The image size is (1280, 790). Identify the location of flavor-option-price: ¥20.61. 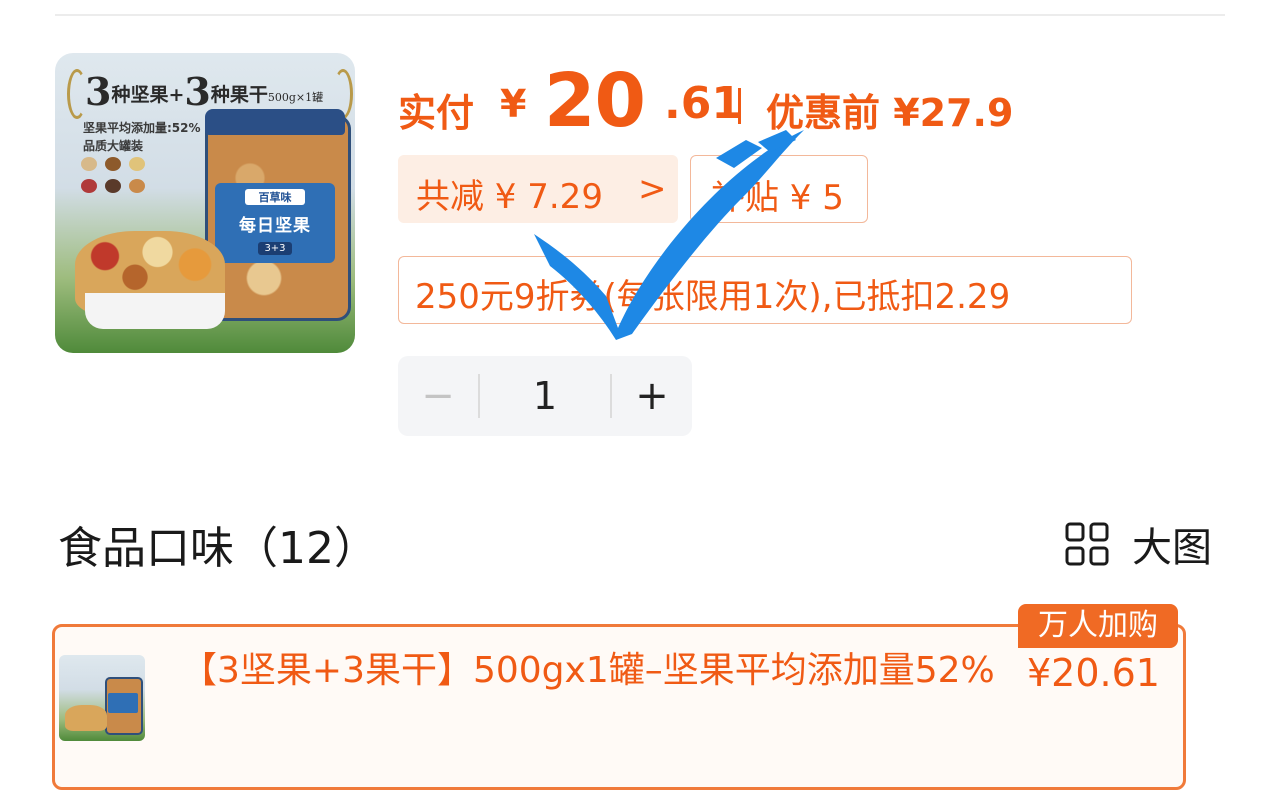
(1093, 673).